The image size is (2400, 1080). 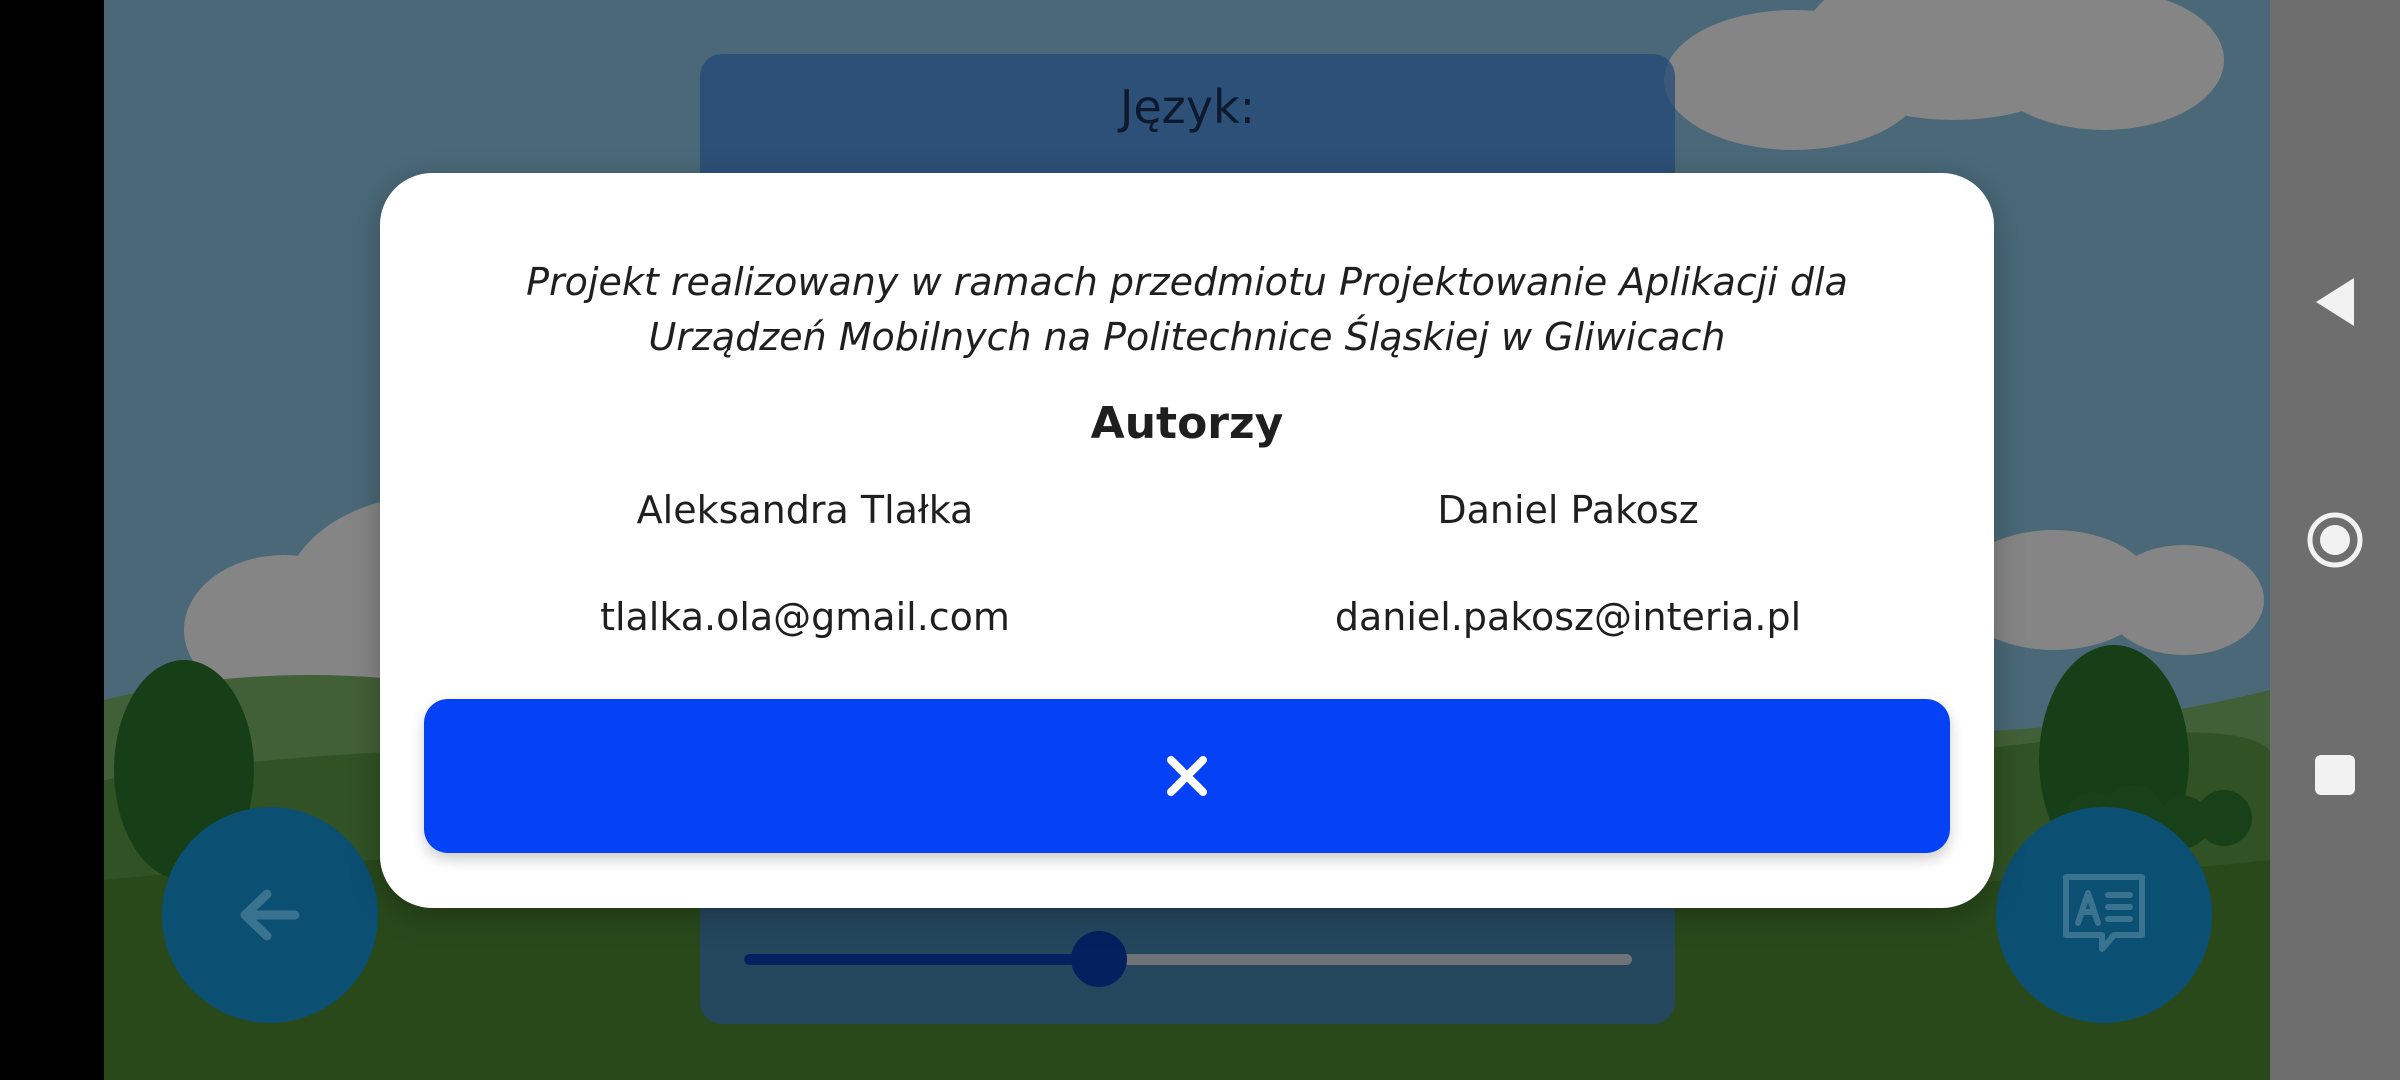 I want to click on triangle-back-icon, so click(x=2335, y=302).